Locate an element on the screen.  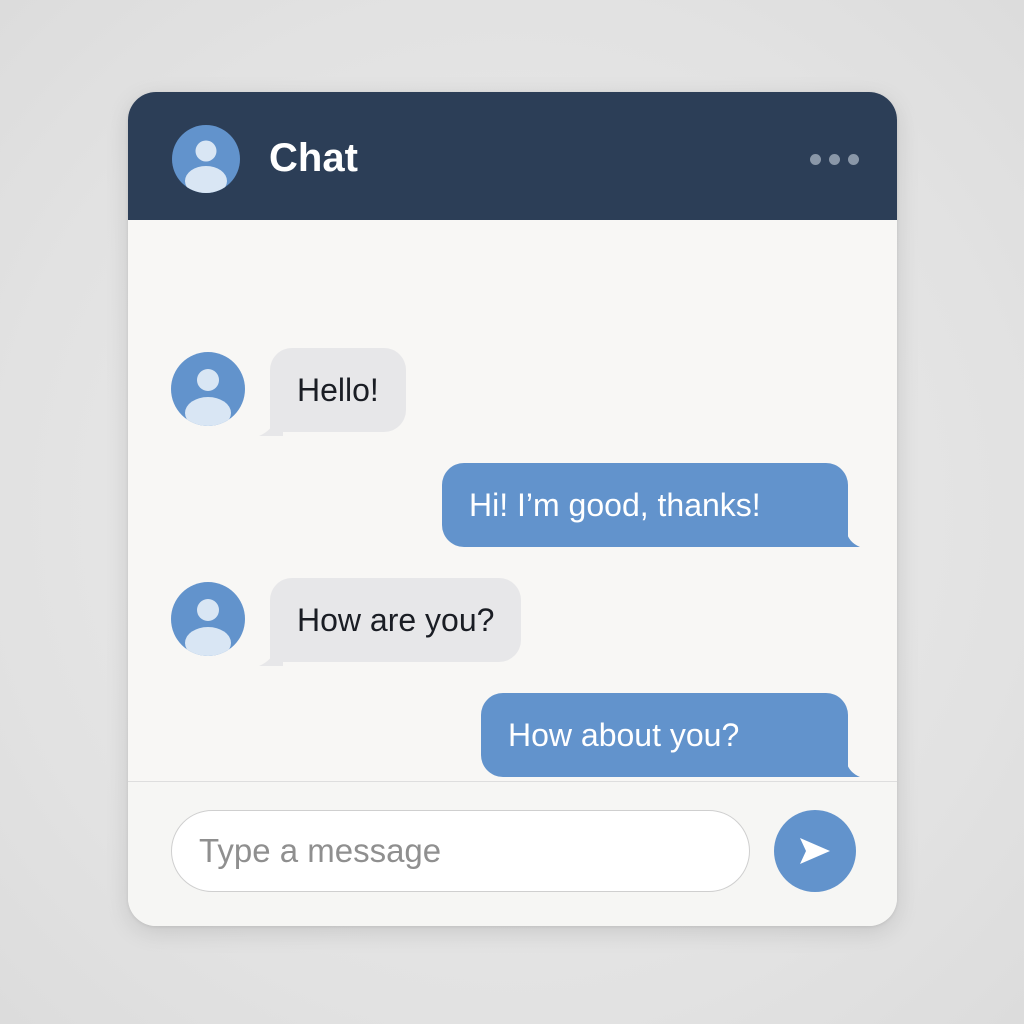
send-icon is located at coordinates (815, 851).